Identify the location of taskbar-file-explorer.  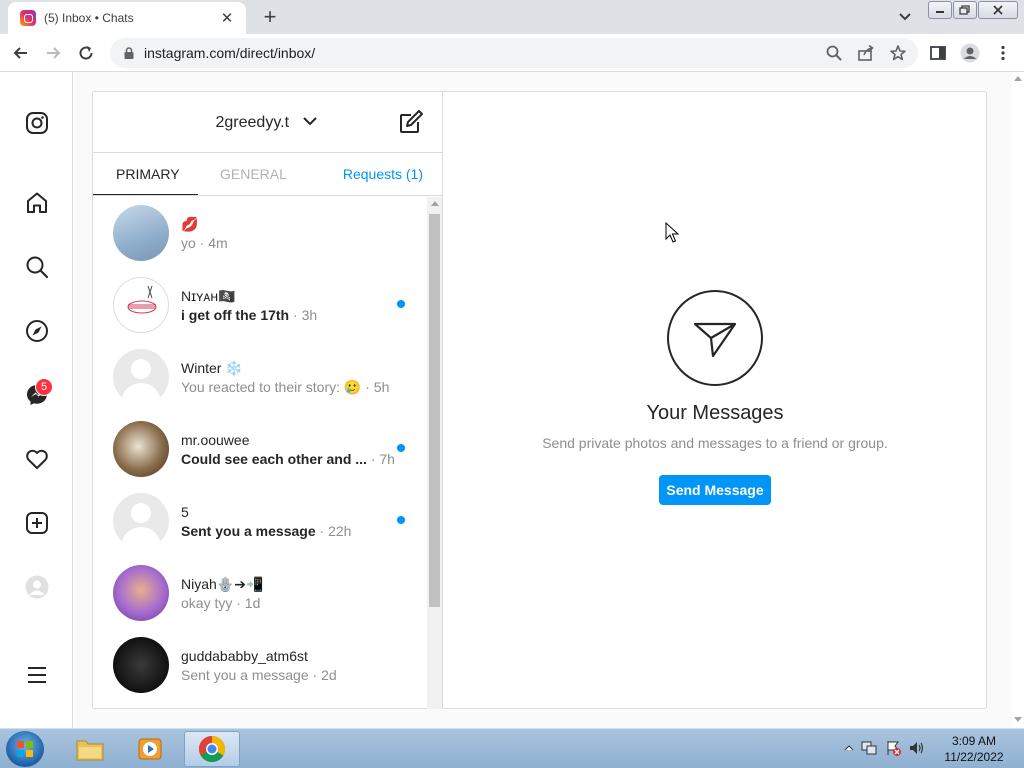
(90, 749).